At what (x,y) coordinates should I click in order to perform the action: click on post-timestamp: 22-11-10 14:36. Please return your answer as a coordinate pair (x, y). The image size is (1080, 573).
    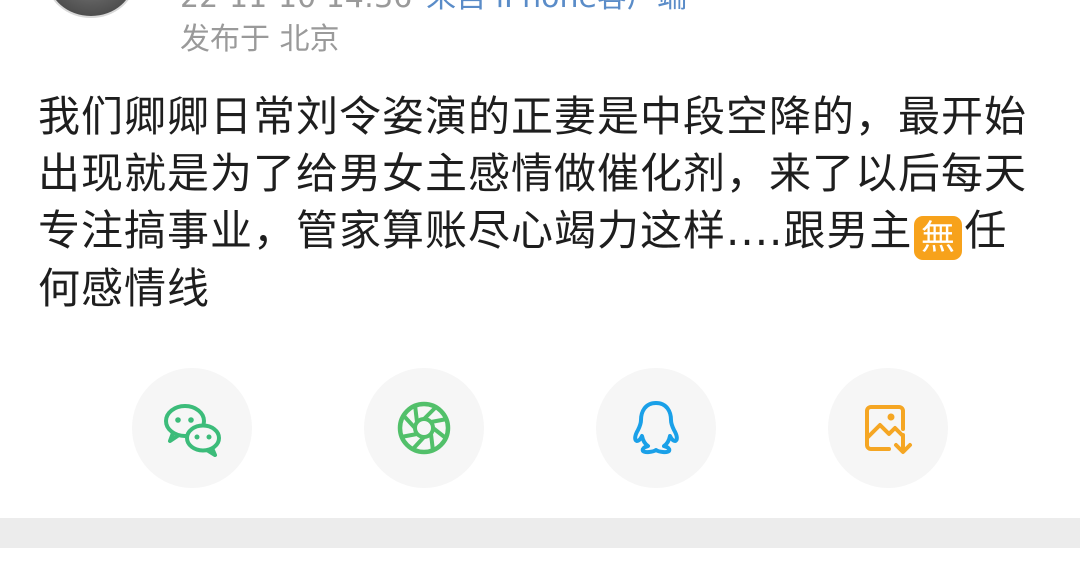
    Looking at the image, I should click on (296, 7).